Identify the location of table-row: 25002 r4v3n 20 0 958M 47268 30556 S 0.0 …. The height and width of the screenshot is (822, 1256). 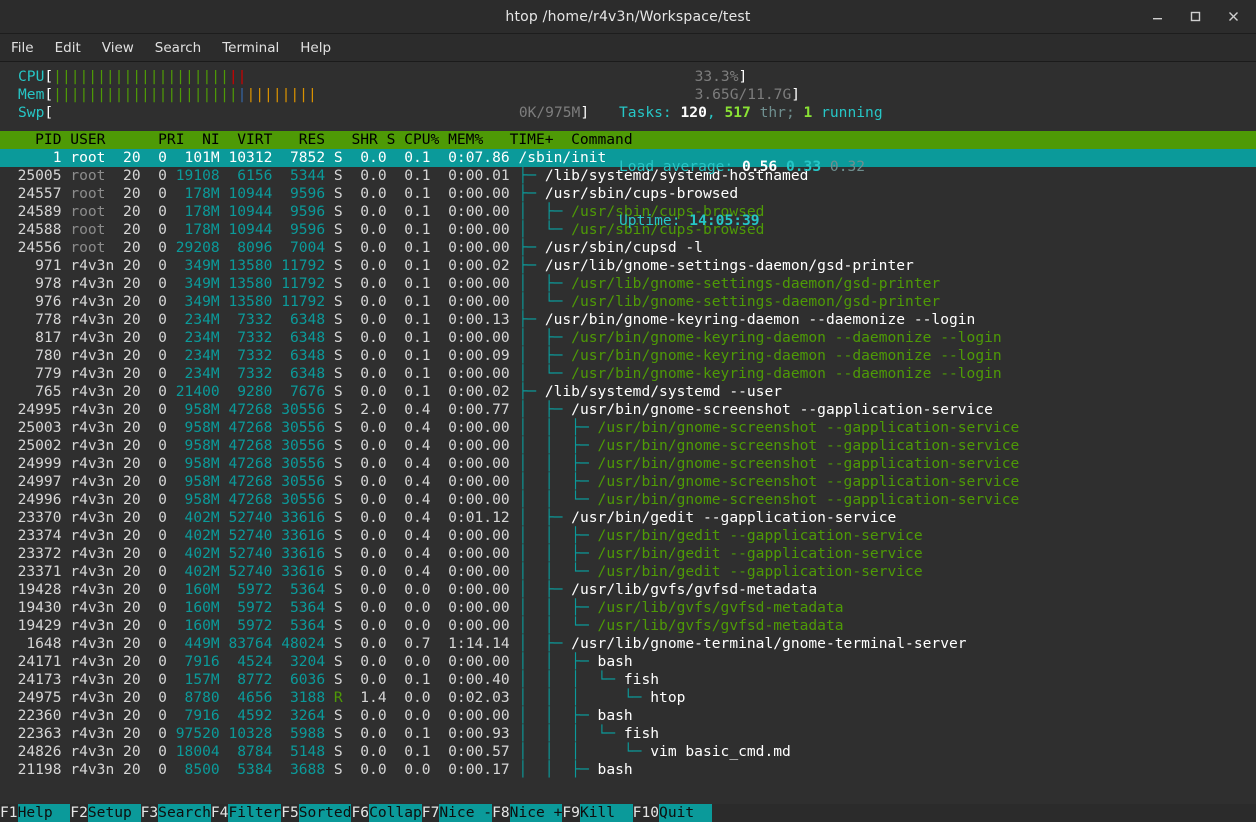
(628, 446).